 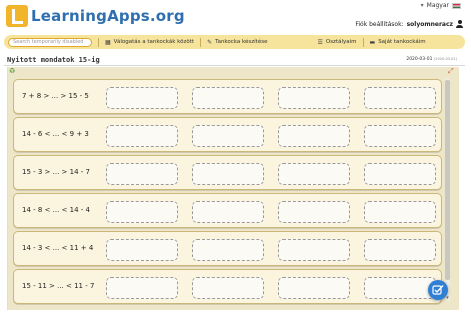 I want to click on language-selector: ▾ Magyar, so click(x=441, y=5).